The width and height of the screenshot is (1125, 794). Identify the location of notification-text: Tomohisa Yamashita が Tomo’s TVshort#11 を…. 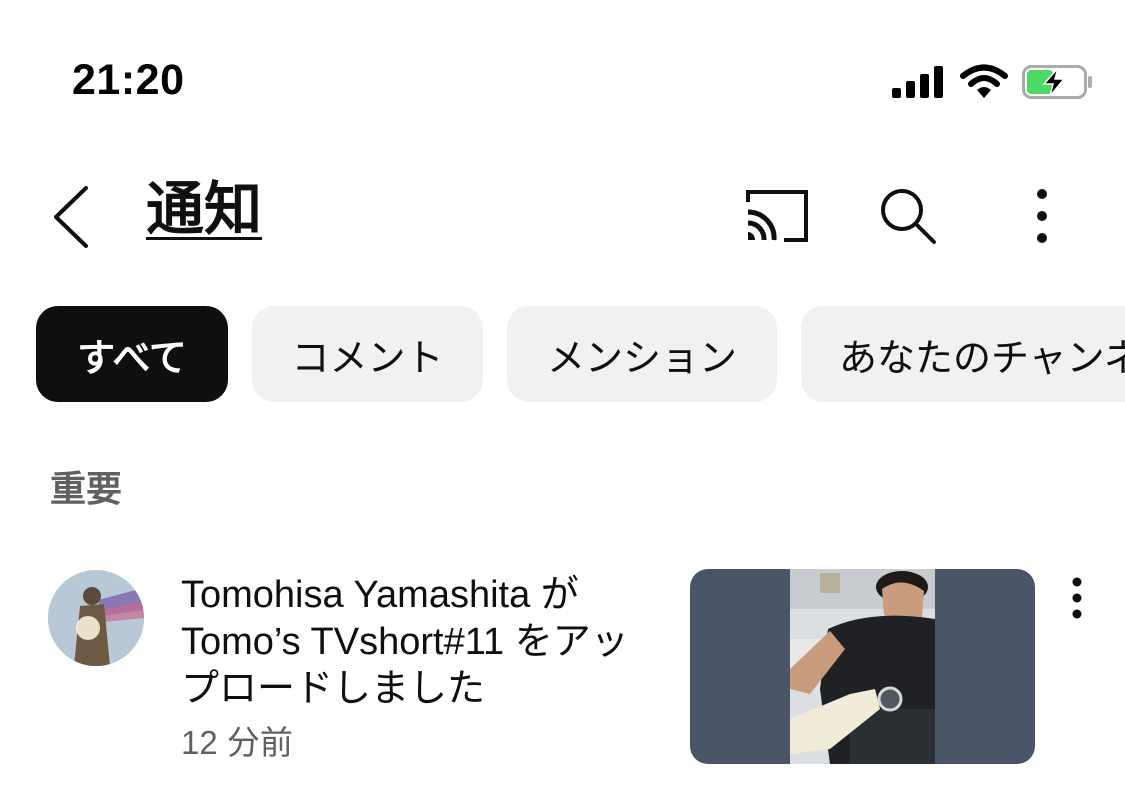
(416, 642).